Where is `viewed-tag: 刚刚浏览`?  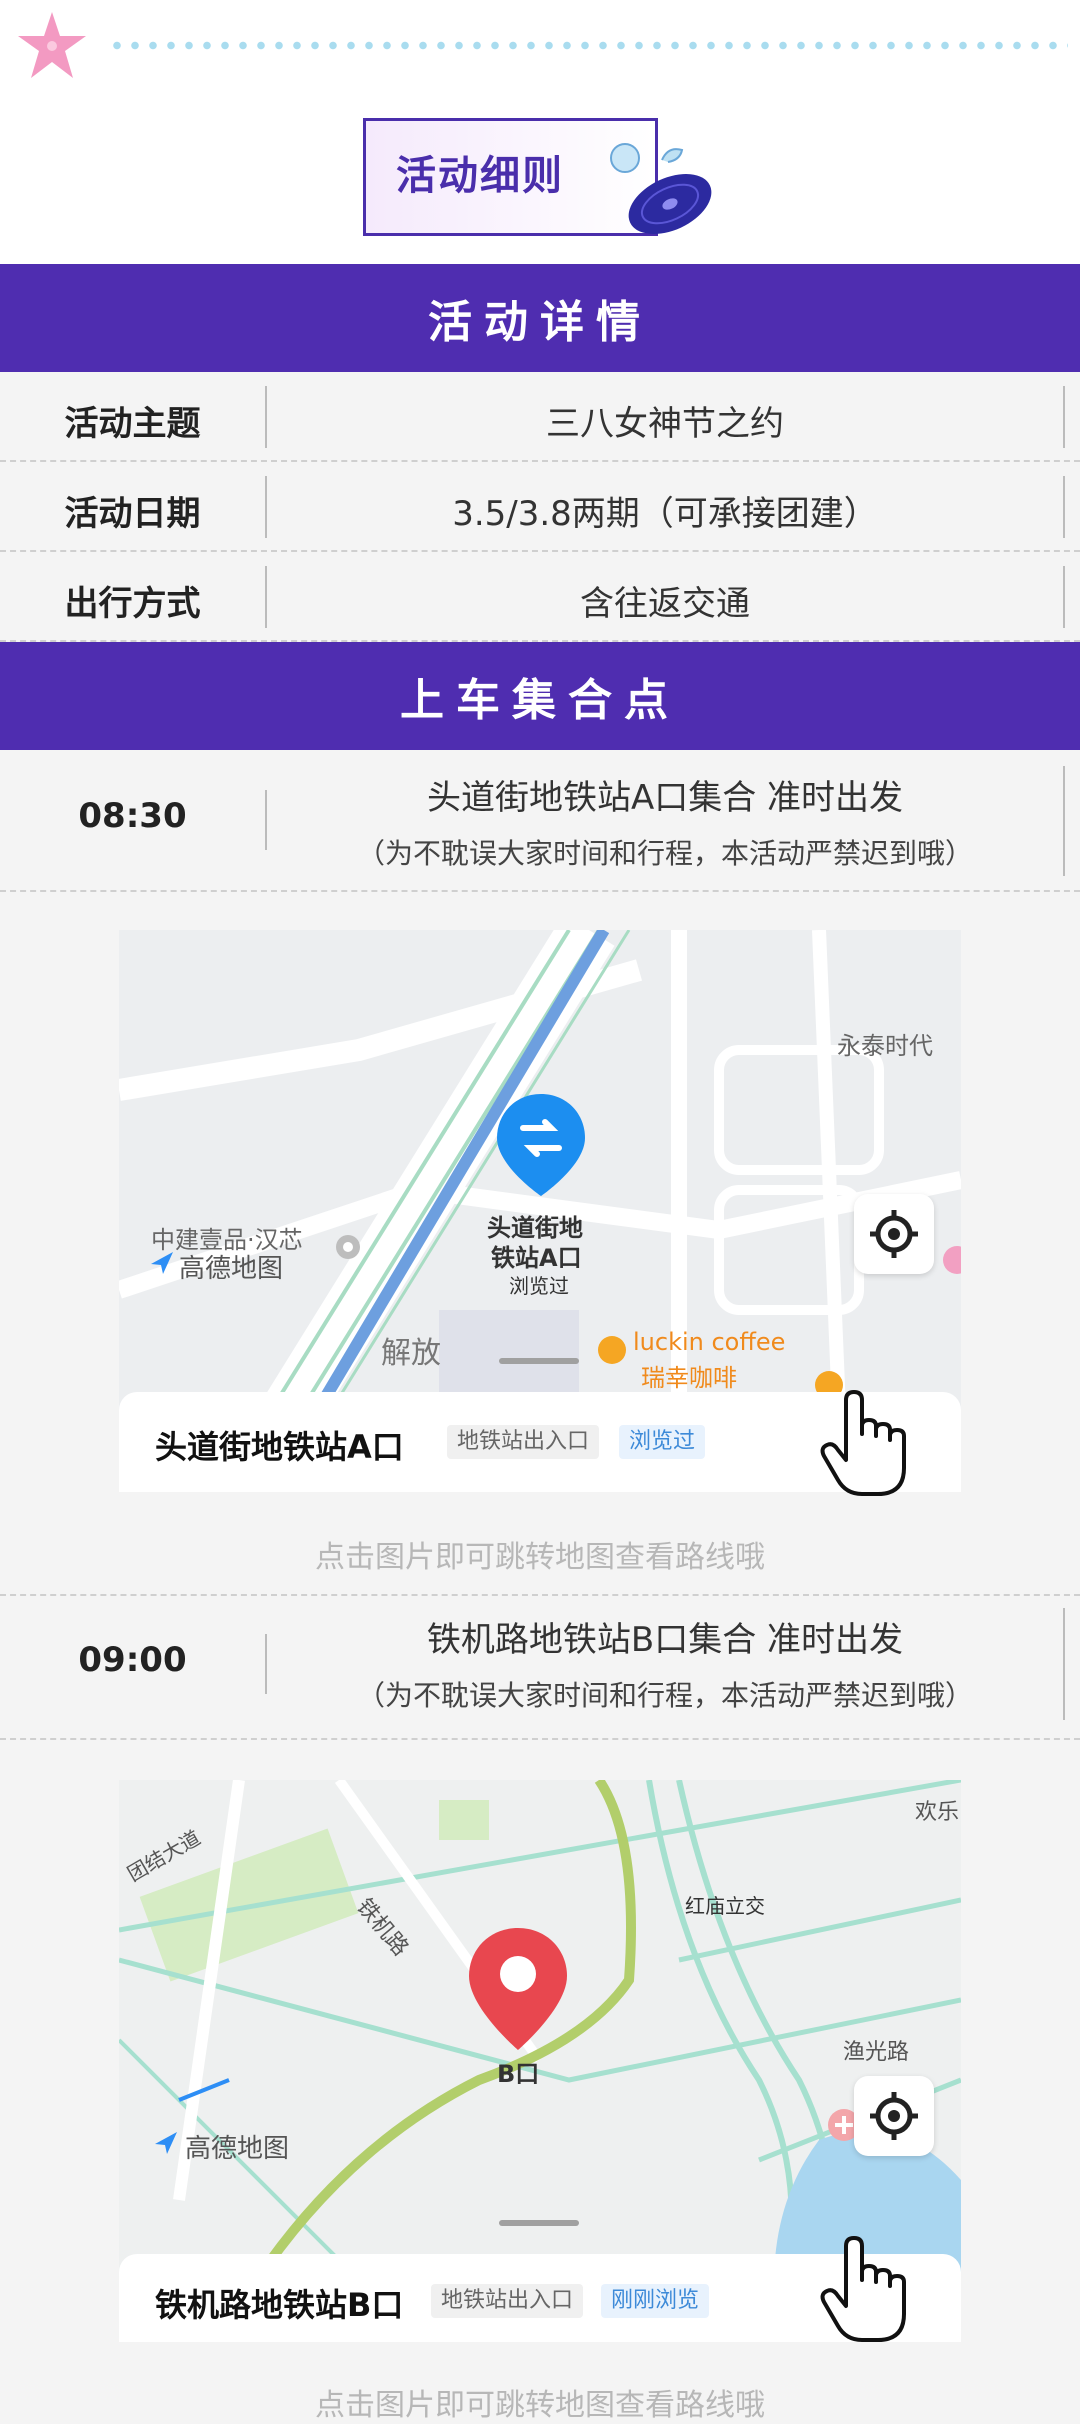
viewed-tag: 刚刚浏览 is located at coordinates (655, 2301).